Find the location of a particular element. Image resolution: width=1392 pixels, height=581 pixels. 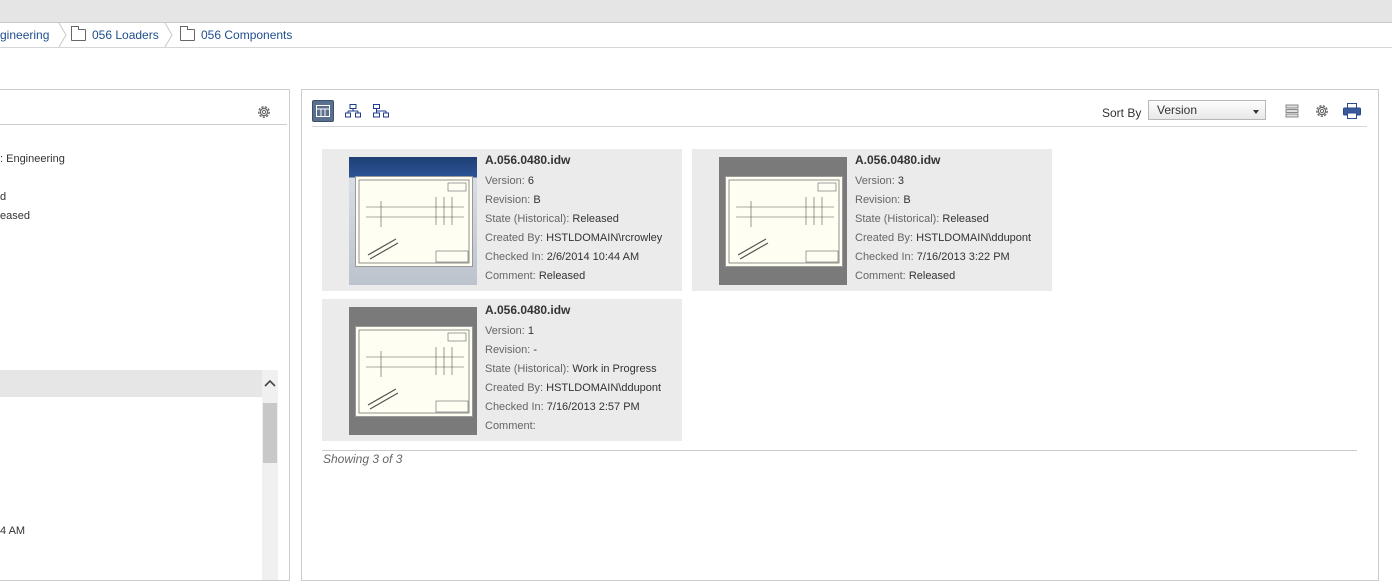

breadcrumb-label: 056 Components is located at coordinates (247, 35).